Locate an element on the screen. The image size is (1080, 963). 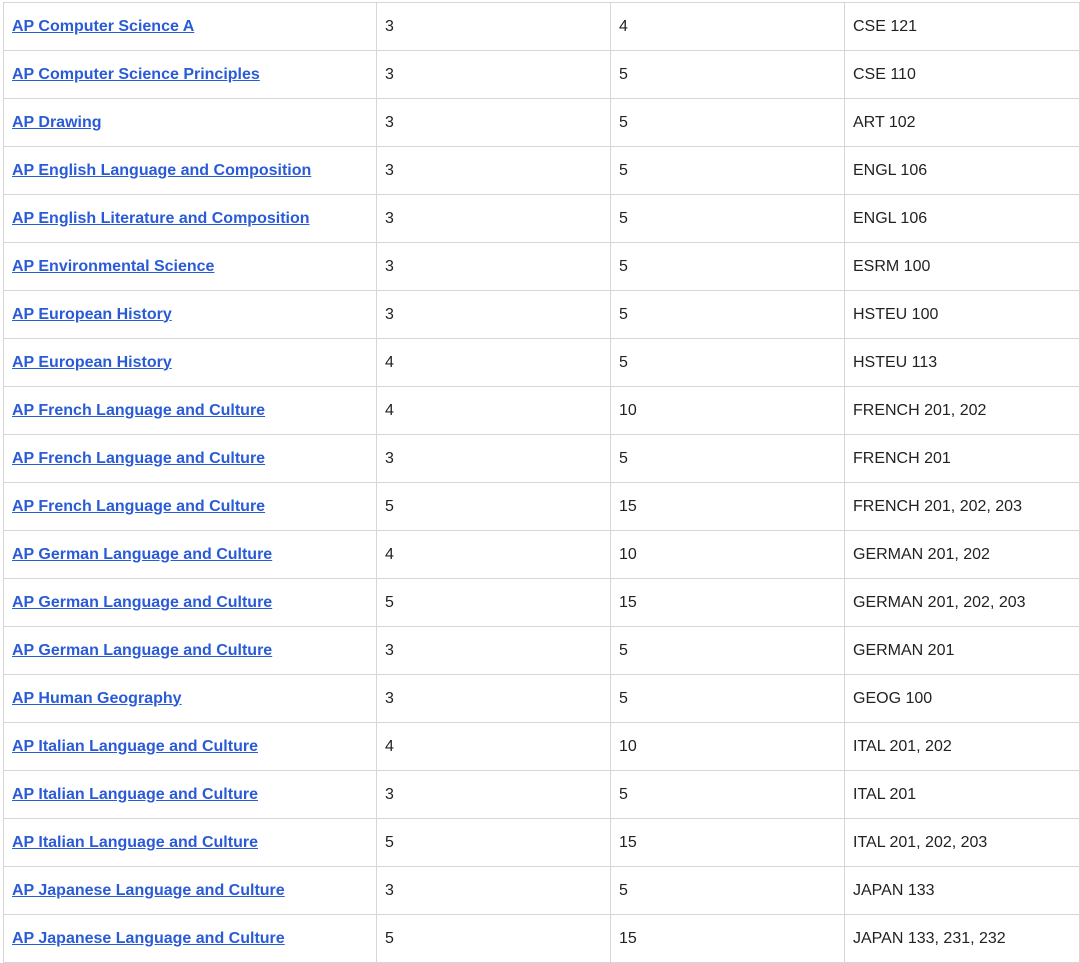
table-row: AP Computer Science Principles 3 5 CSE 110 is located at coordinates (541, 74).